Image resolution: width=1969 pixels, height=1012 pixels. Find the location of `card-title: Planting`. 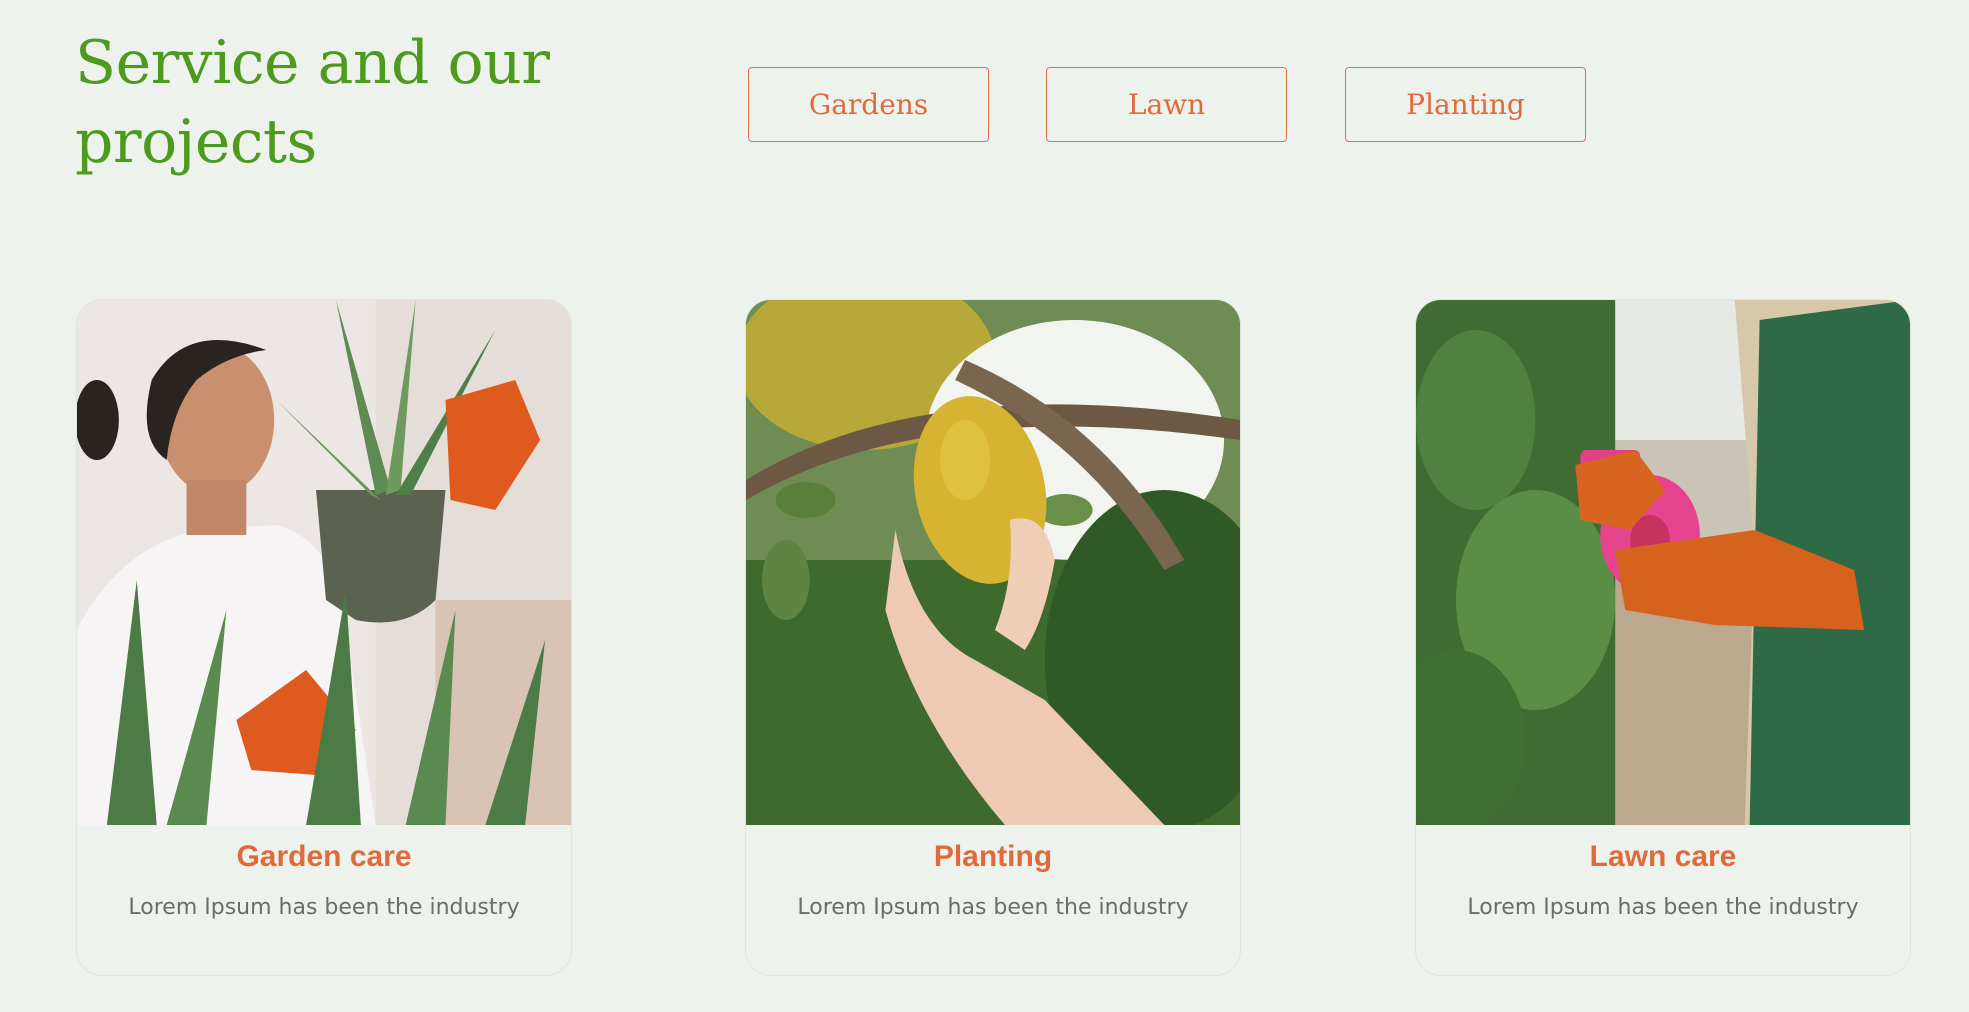

card-title: Planting is located at coordinates (993, 856).